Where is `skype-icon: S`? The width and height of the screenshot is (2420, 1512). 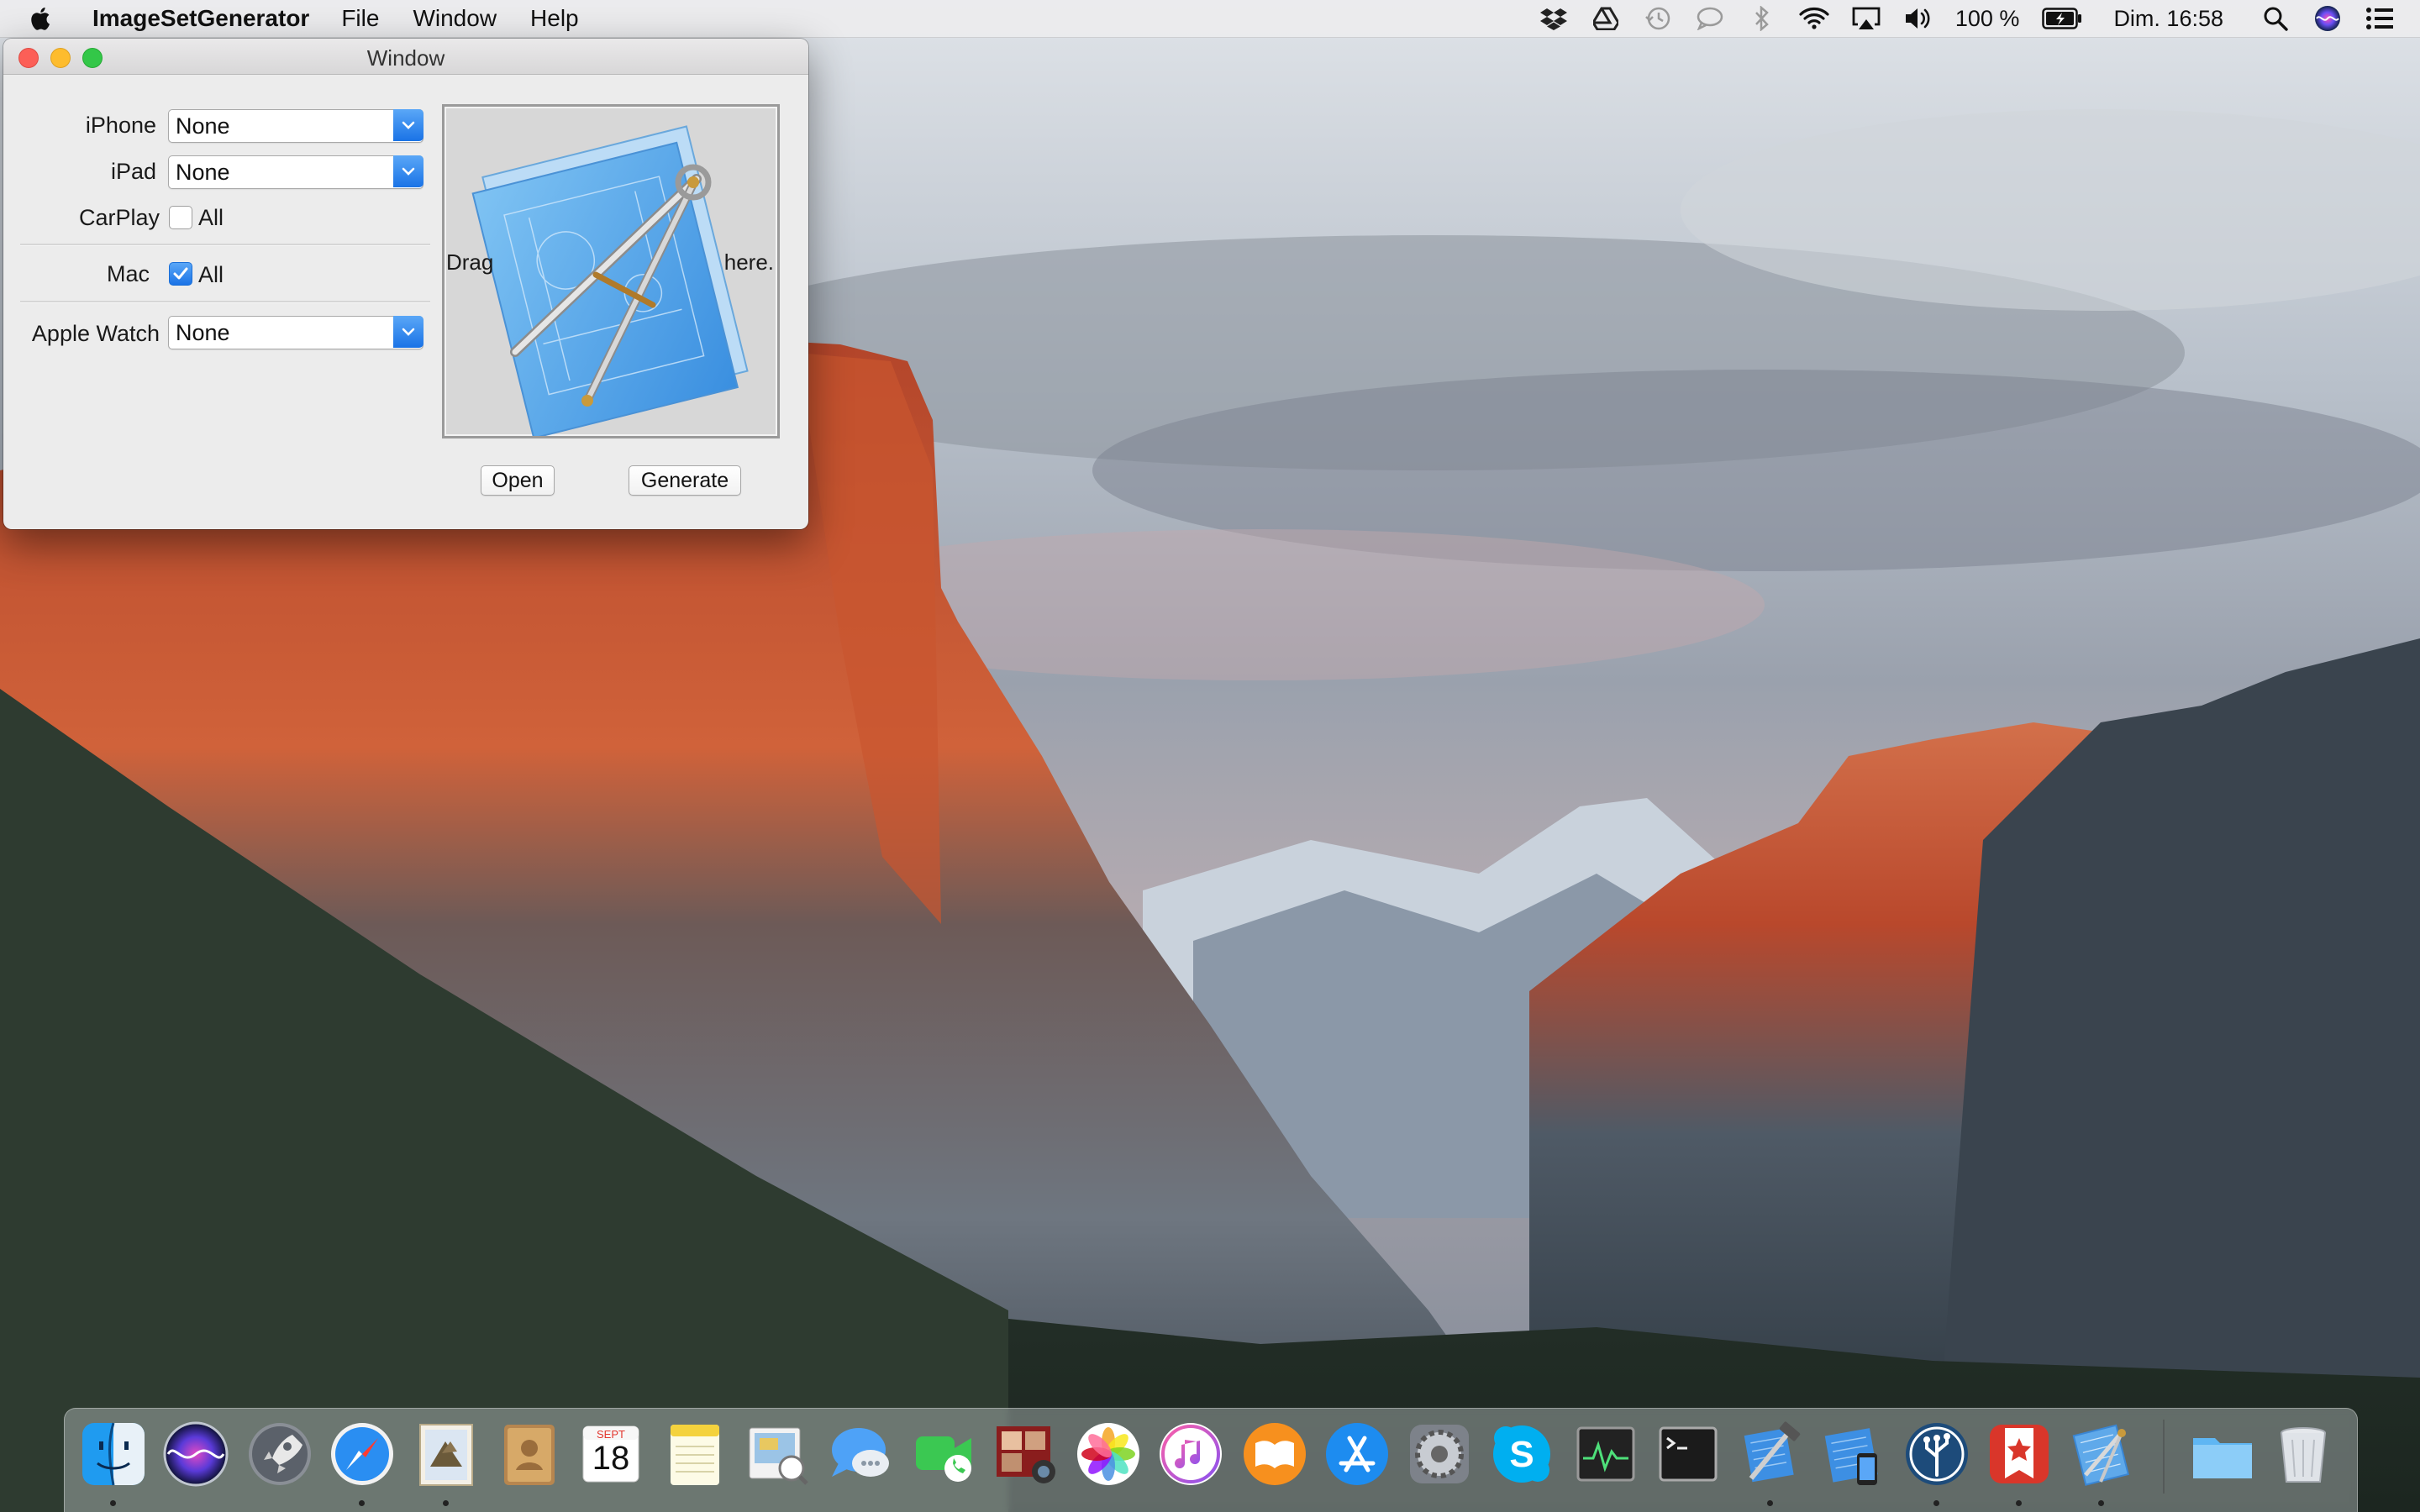
skype-icon: S is located at coordinates (1522, 1454).